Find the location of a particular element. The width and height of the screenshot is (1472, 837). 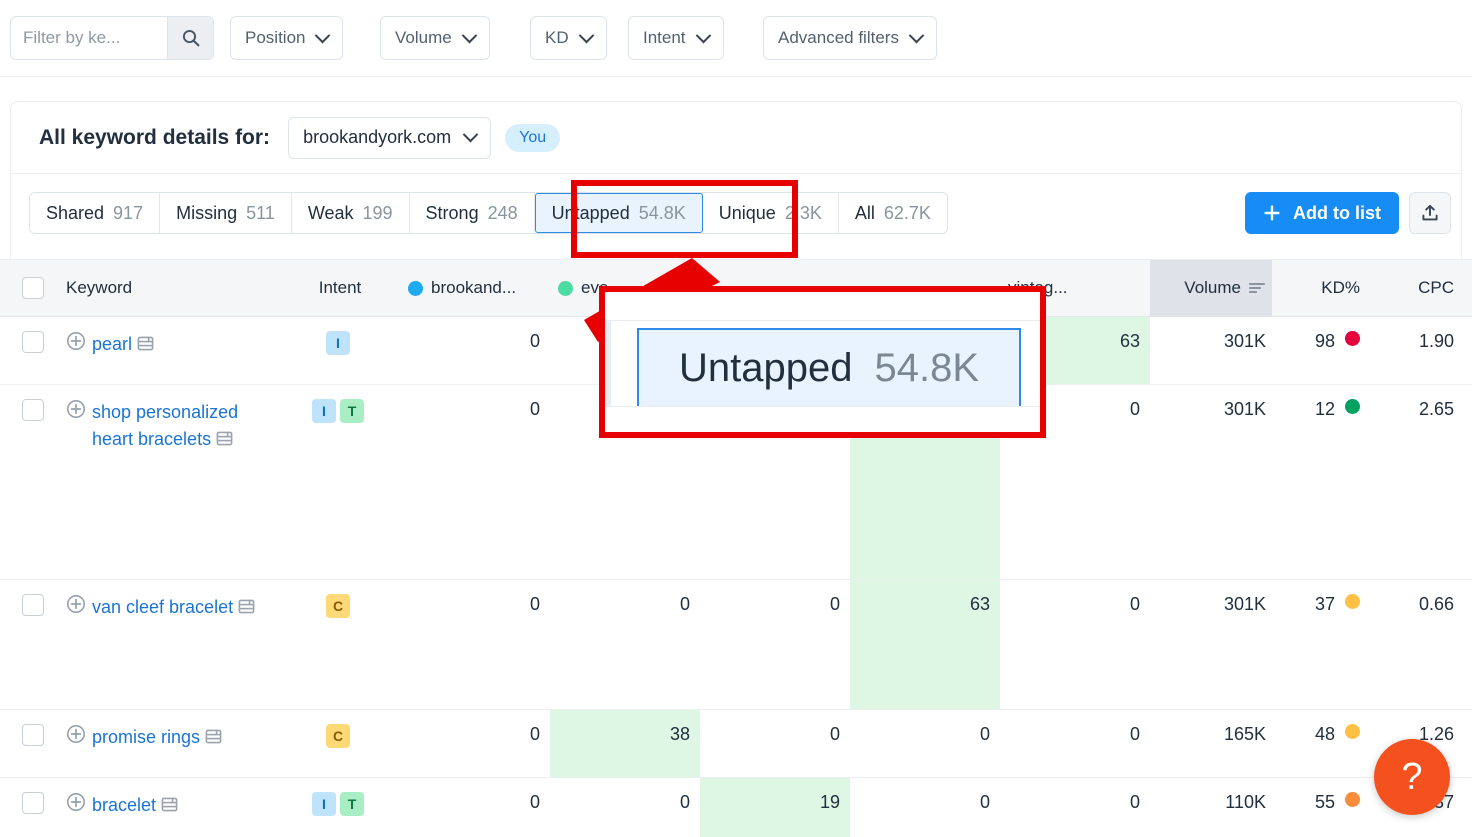

keyword-link: pearl is located at coordinates (123, 344).